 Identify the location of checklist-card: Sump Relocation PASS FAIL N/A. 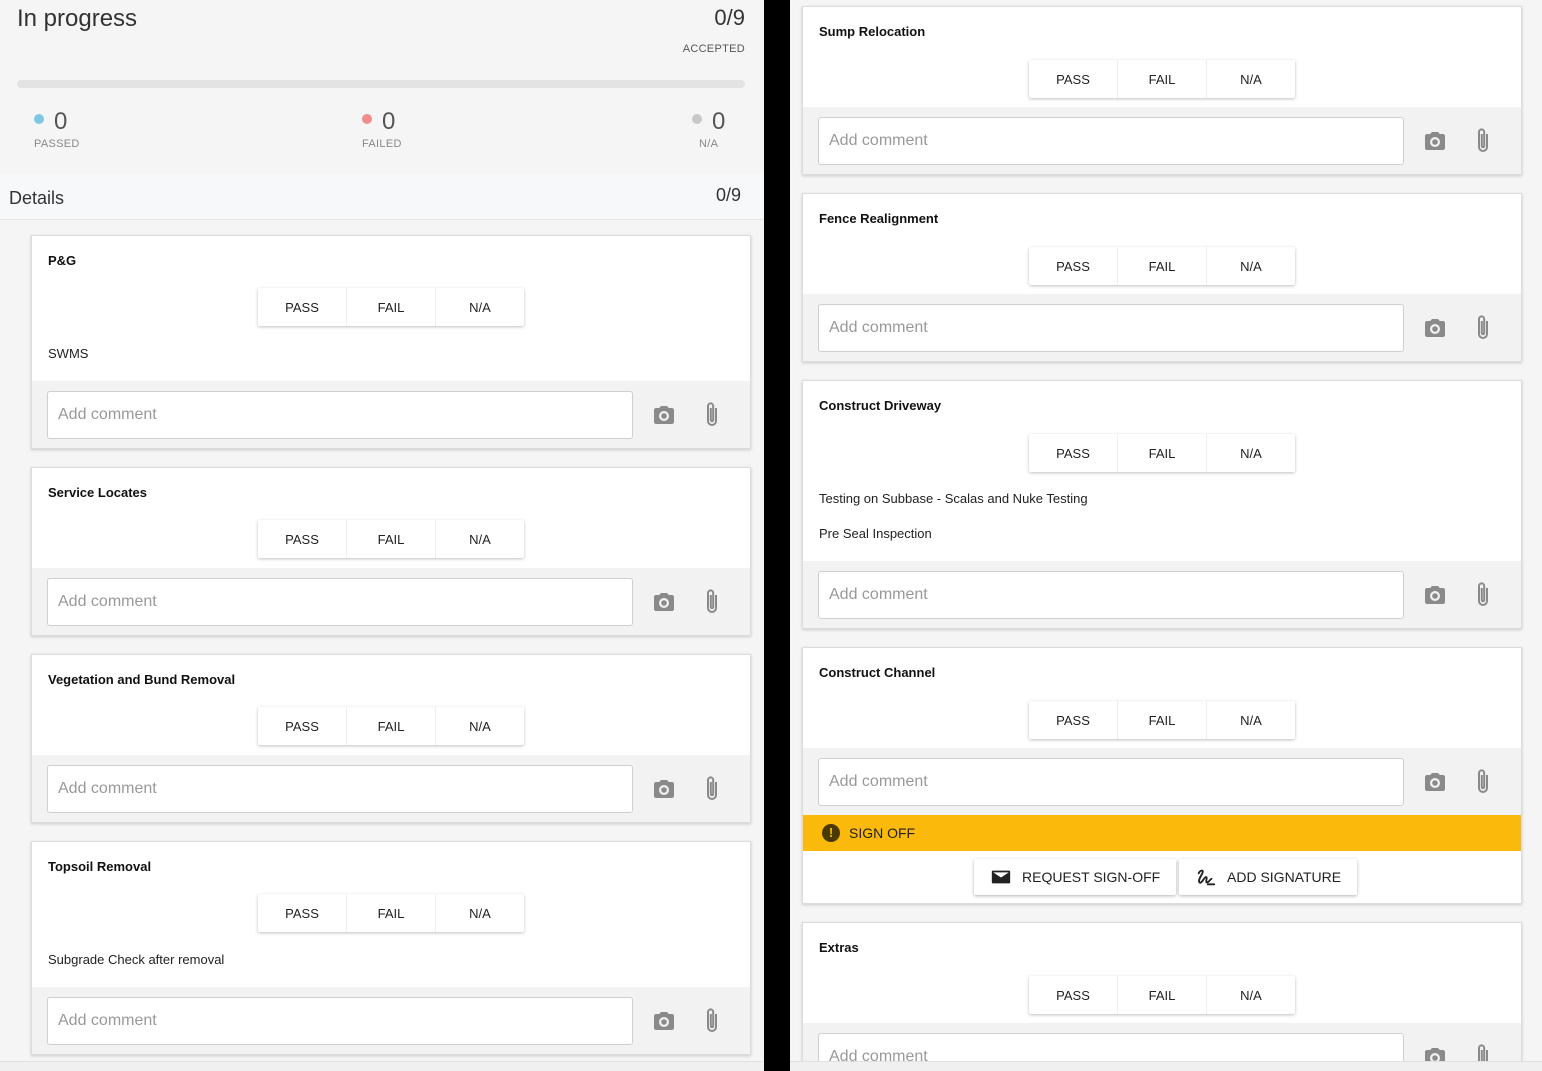
(1162, 90).